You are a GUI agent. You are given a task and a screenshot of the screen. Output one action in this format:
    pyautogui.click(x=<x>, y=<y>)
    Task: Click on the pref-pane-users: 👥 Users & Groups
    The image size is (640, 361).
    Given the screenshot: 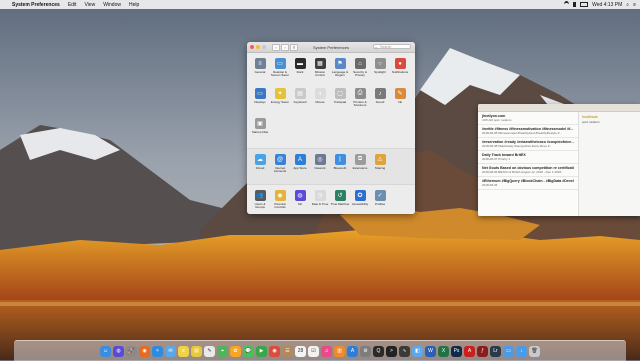 What is the action you would take?
    pyautogui.click(x=260, y=201)
    